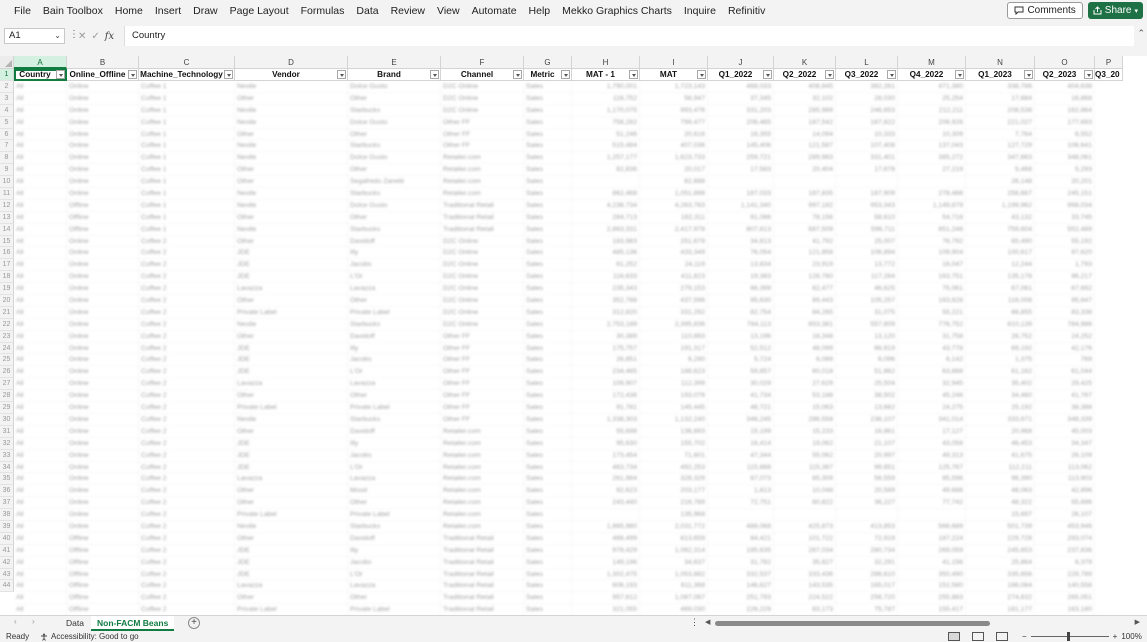  Describe the element at coordinates (805, 87) in the screenshot. I see `table-cell: 408,845` at that location.